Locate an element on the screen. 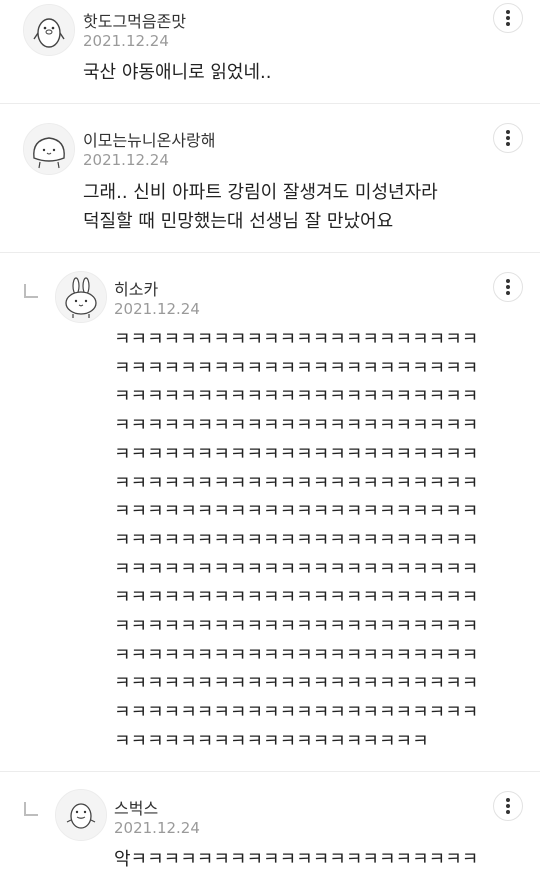 The height and width of the screenshot is (875, 540). comment-text: 악ㅋㅋㅋㅋㅋㅋㅋㅋㅋㅋㅋㅋㅋㅋㅋㅋㅋㅋㅋㅋㅋ is located at coordinates (296, 859).